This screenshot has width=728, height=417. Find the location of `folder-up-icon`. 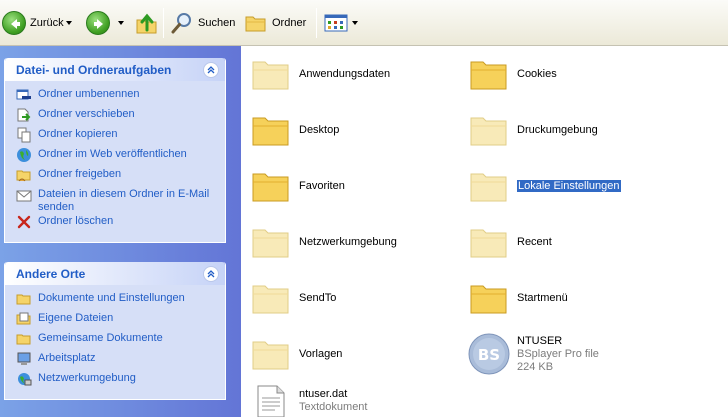

folder-up-icon is located at coordinates (146, 23).